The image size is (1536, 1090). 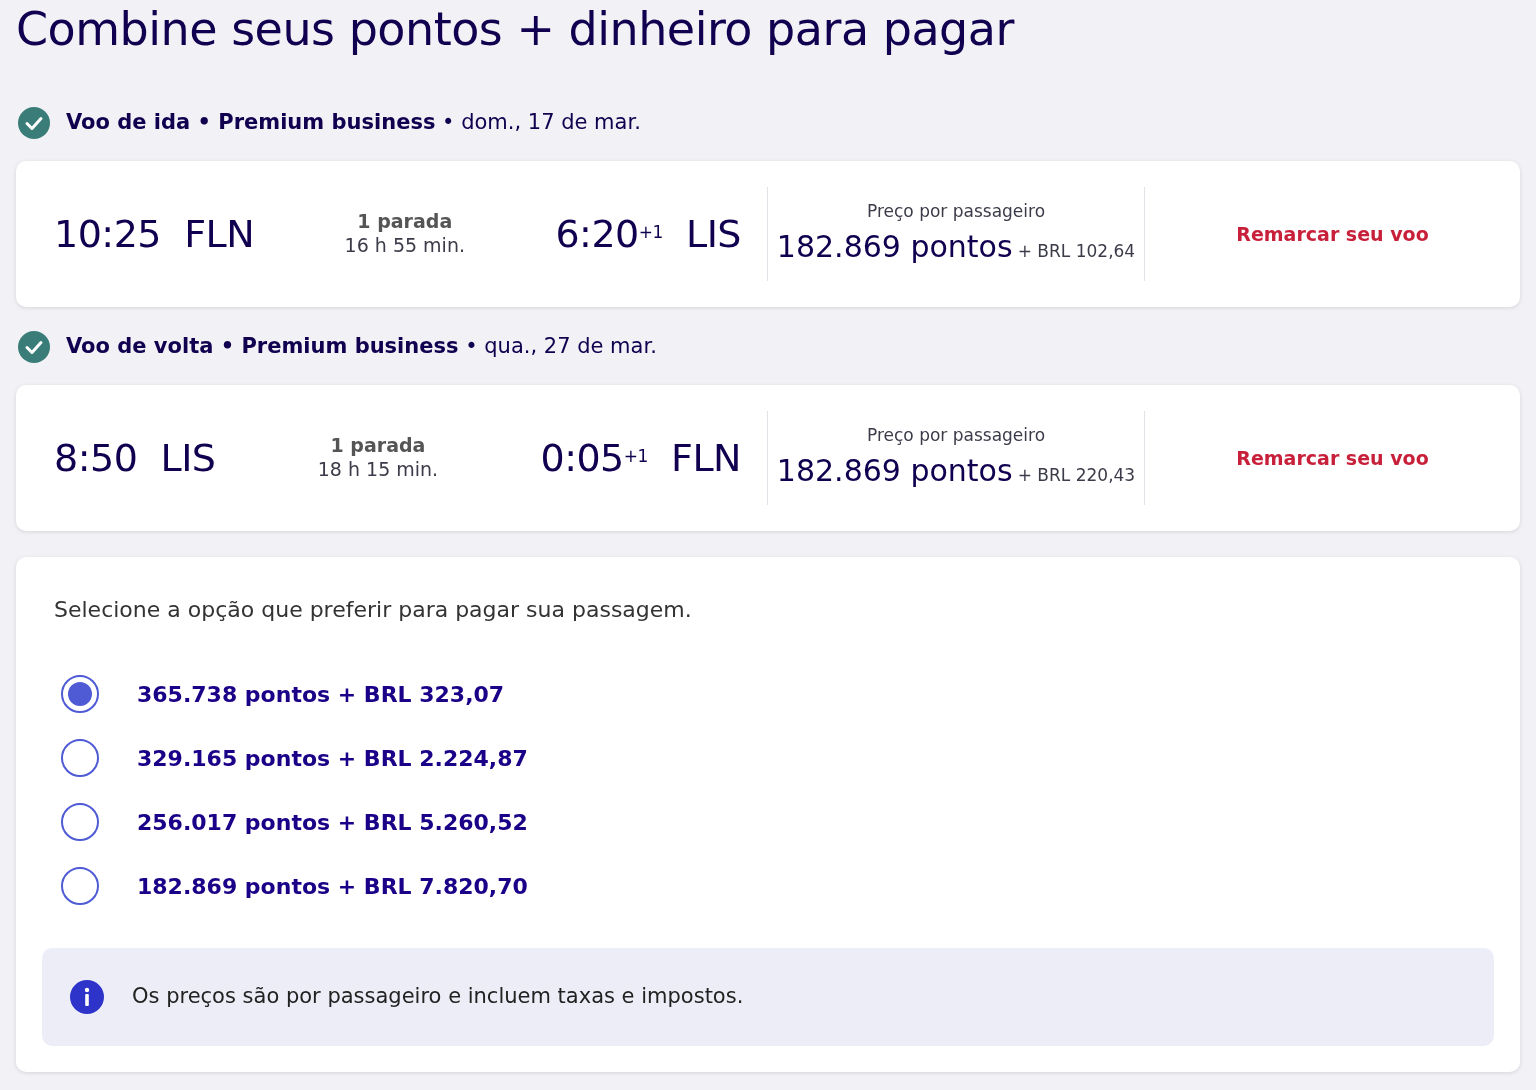 I want to click on payment-option: 182.869 pontos + BRL 7.820,70, so click(x=294, y=886).